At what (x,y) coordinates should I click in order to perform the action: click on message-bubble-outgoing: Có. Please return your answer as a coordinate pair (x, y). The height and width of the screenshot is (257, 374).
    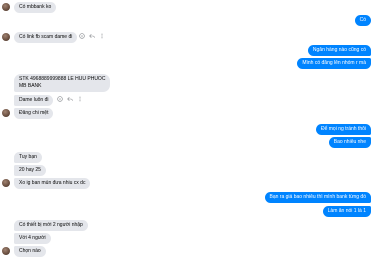
    Looking at the image, I should click on (362, 20).